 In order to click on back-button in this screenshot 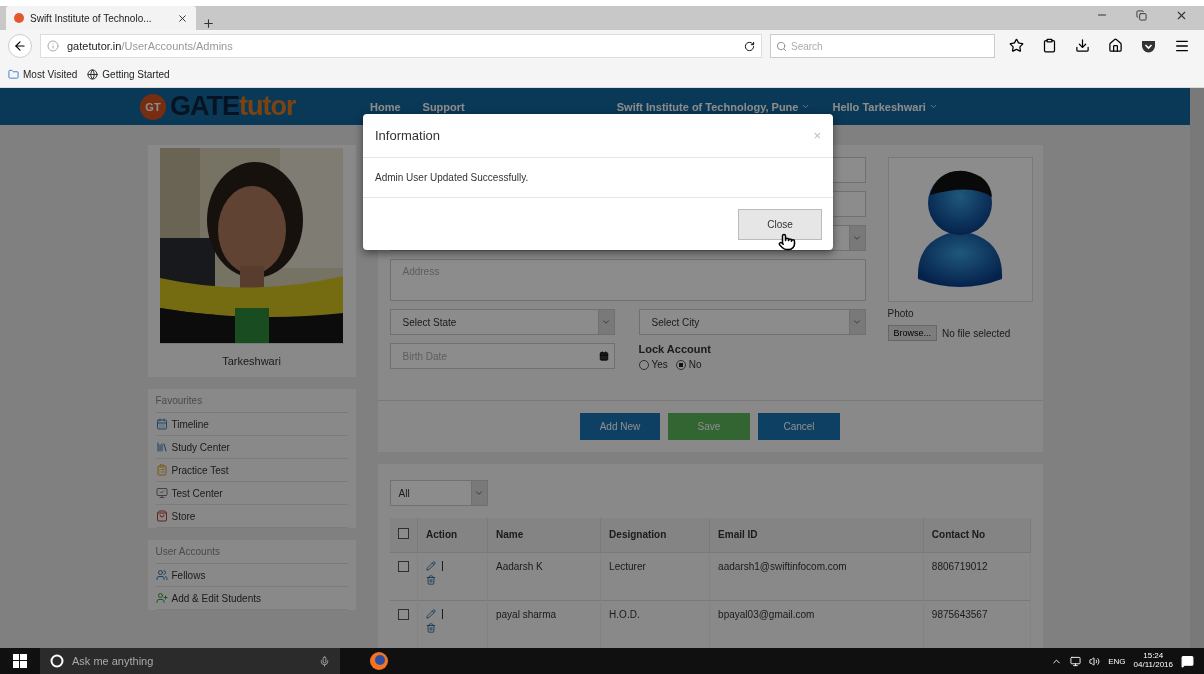, I will do `click(20, 46)`.